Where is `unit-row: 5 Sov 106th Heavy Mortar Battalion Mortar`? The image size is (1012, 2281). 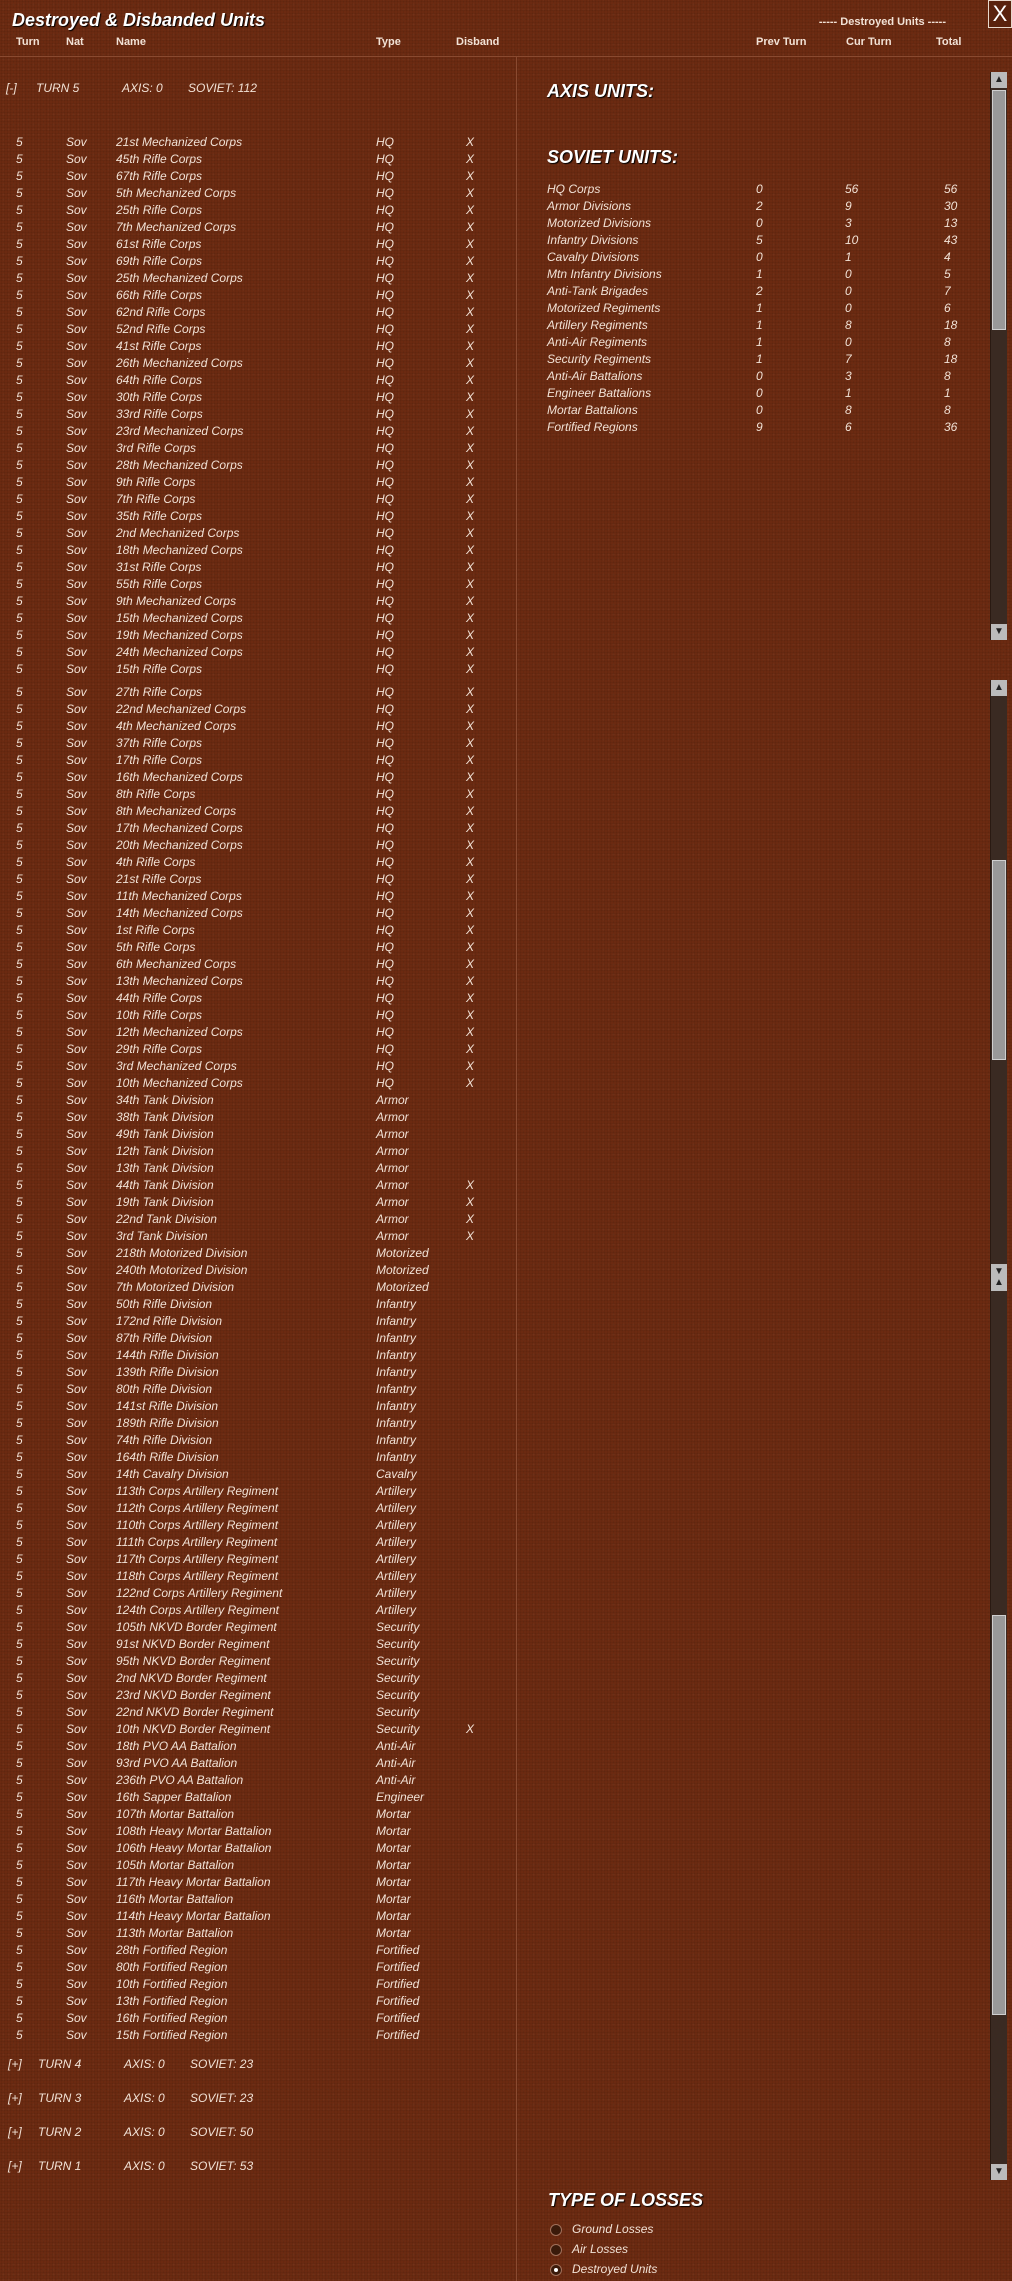
unit-row: 5 Sov 106th Heavy Mortar Battalion Mortar is located at coordinates (258, 1849).